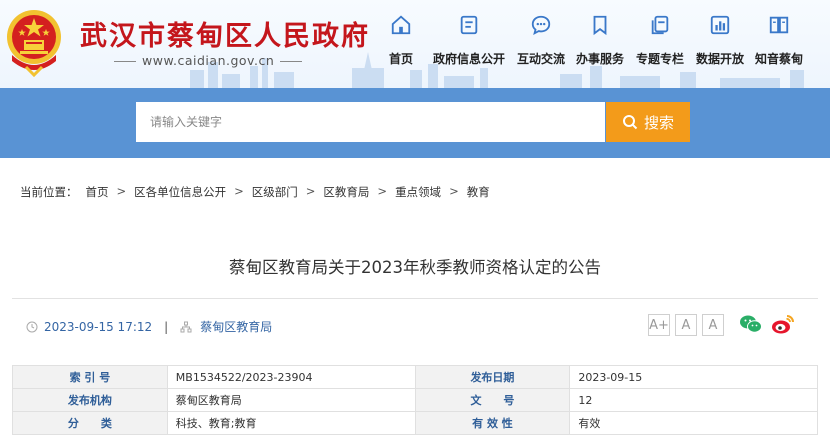 The width and height of the screenshot is (830, 446). Describe the element at coordinates (779, 59) in the screenshot. I see `nav-label-zhiyin-caidian: 知音蔡甸` at that location.